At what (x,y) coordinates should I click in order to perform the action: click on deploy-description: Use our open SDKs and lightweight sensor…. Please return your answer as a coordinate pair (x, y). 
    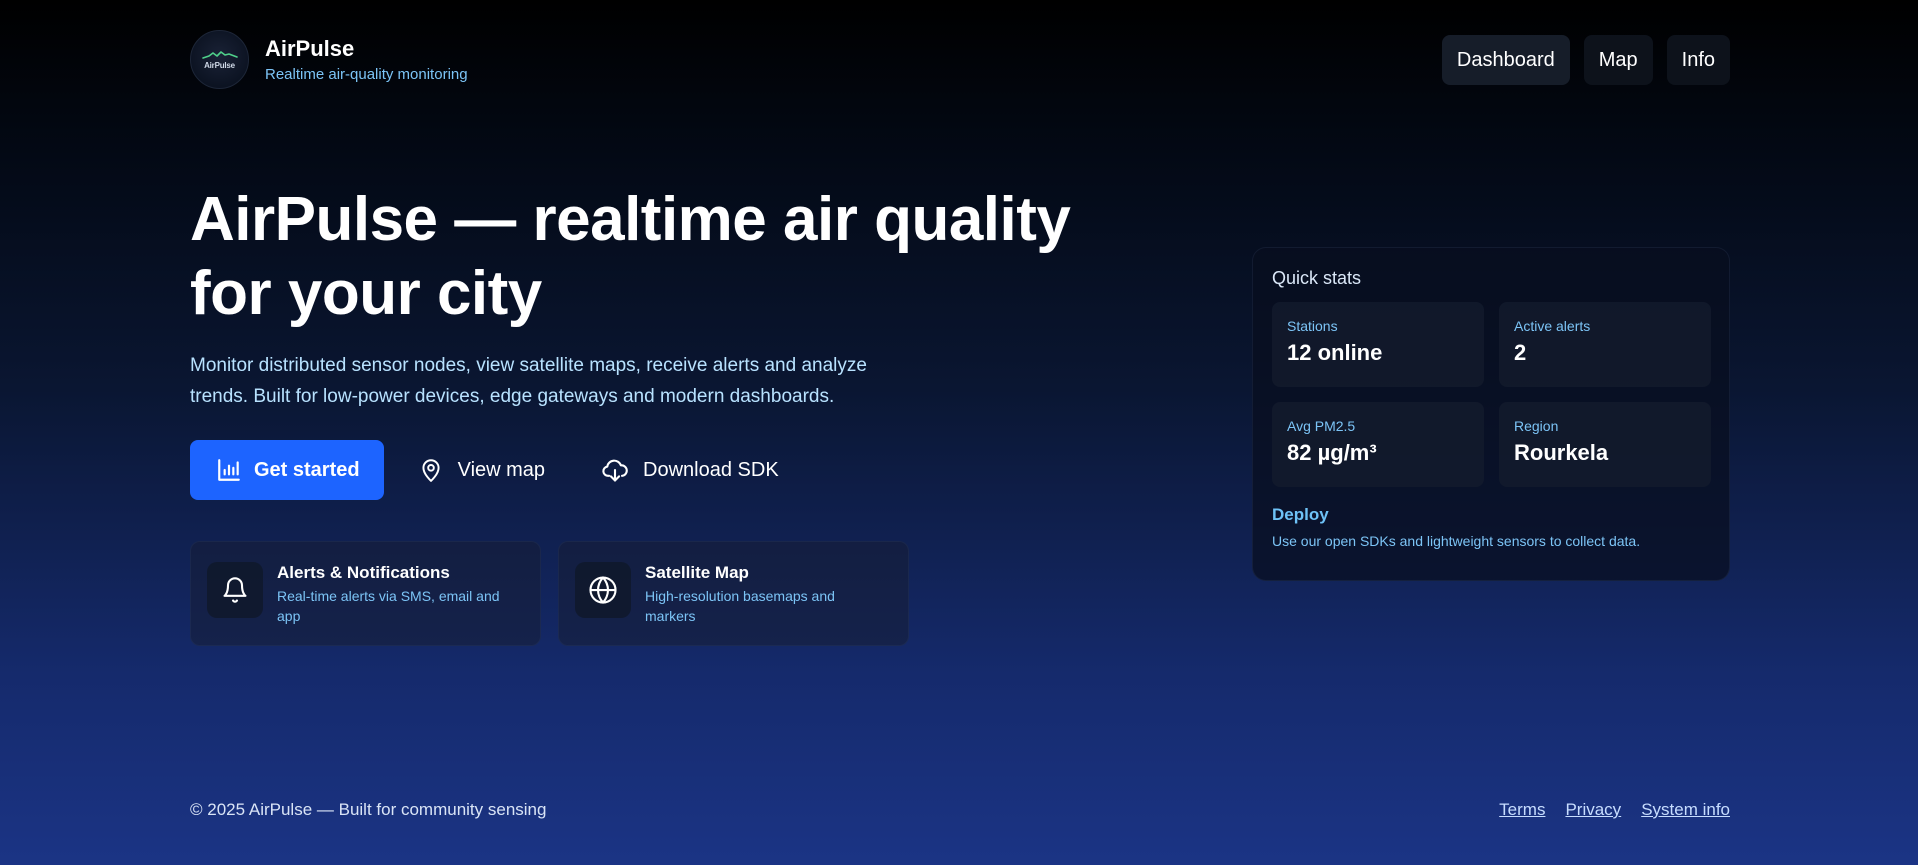
    Looking at the image, I should click on (1456, 541).